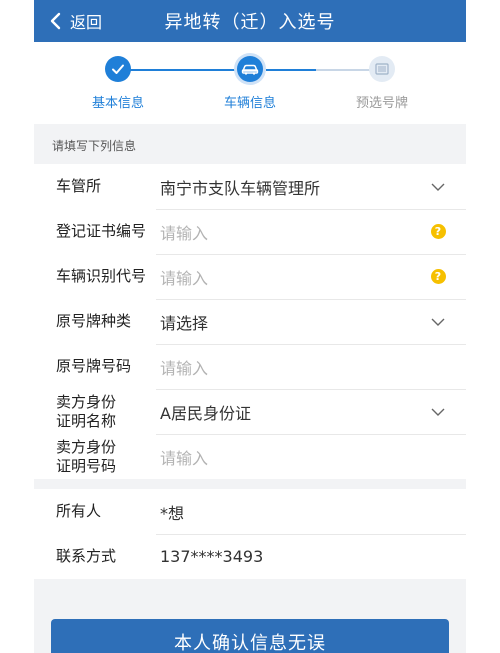 This screenshot has height=653, width=500. I want to click on step-vehicle-info: 车辆信息, so click(250, 83).